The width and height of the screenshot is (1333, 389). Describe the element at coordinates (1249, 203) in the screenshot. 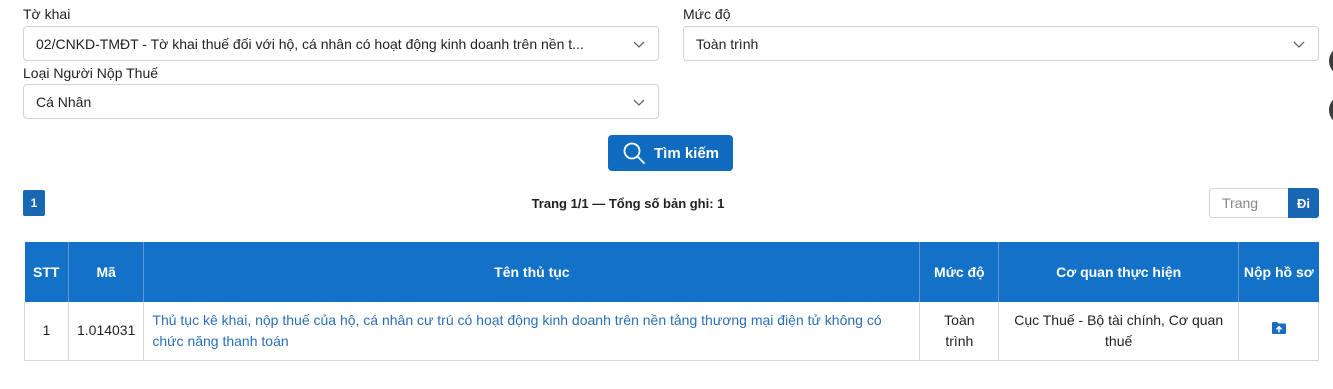

I see `page-input` at that location.